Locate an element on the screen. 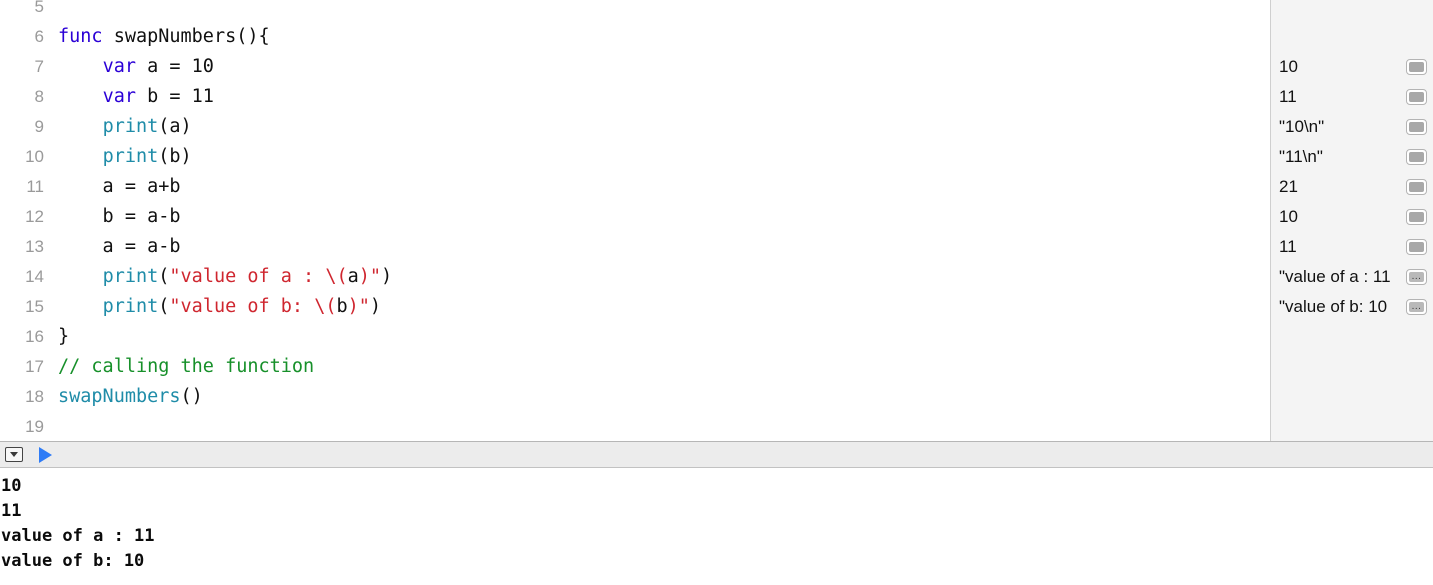 This screenshot has width=1433, height=585. result-value: "10\n" is located at coordinates (1302, 126).